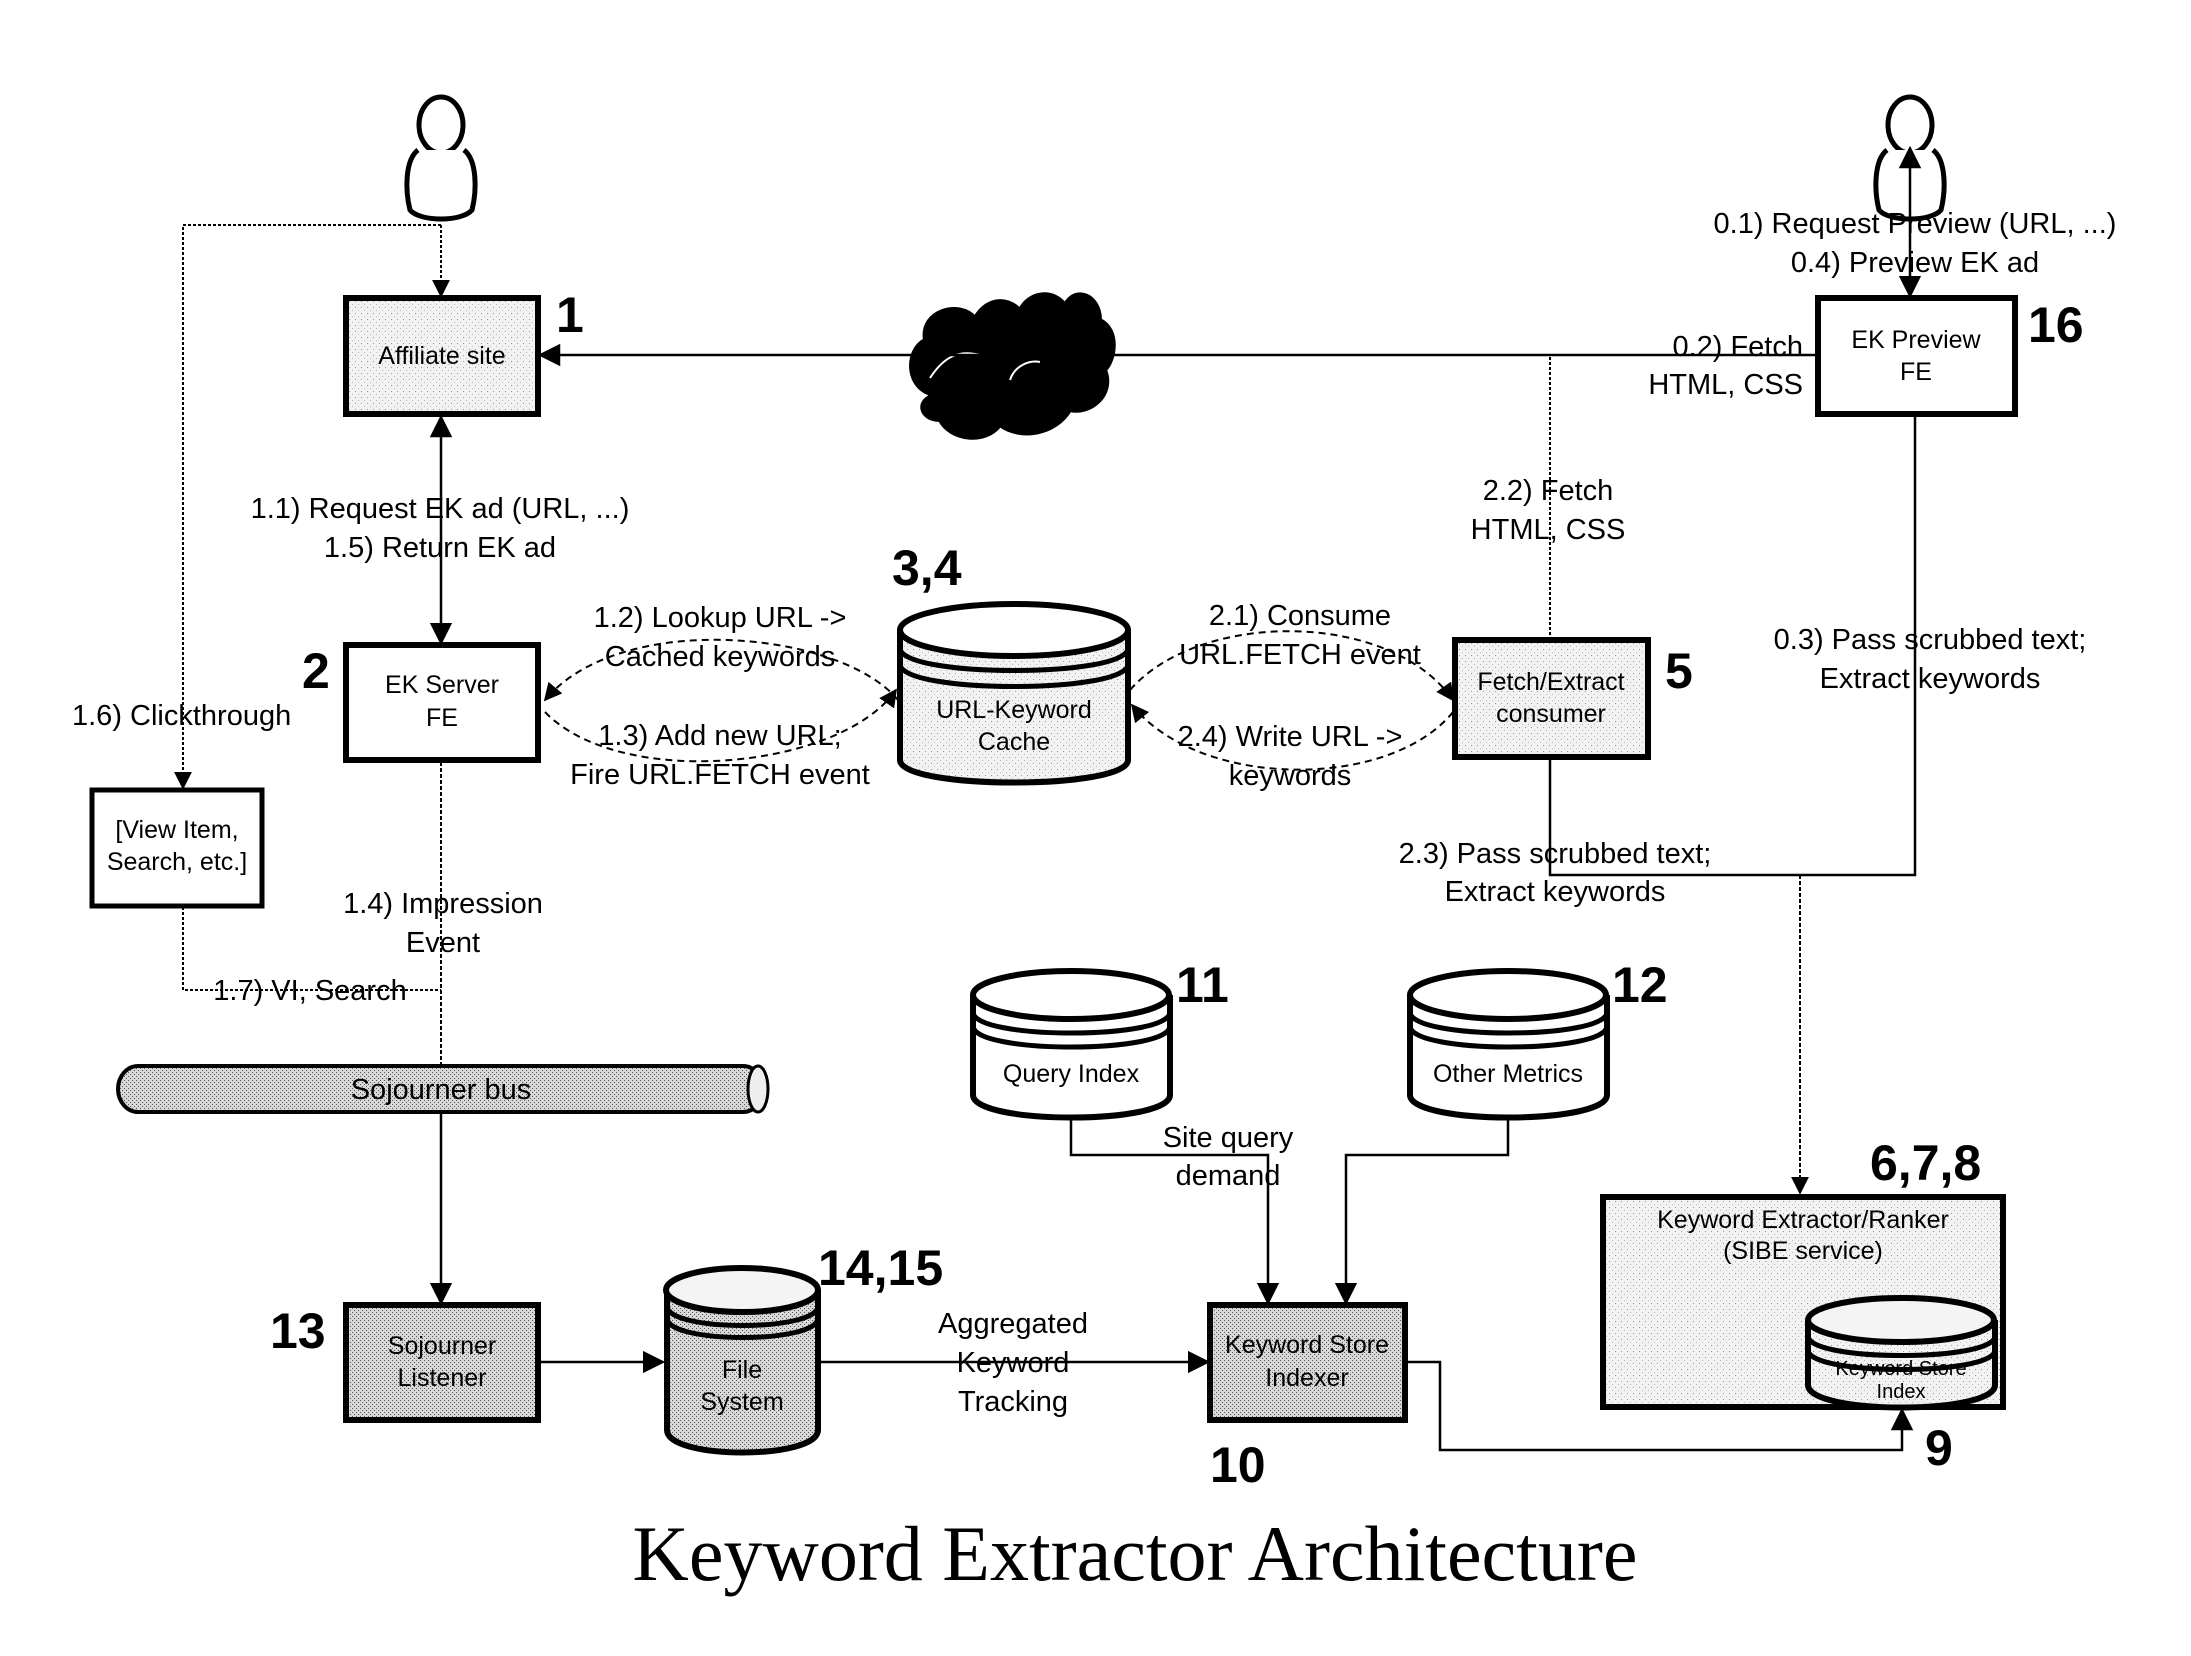 The image size is (2191, 1656). What do you see at coordinates (443, 943) in the screenshot?
I see `edge-label-1-4b: Event` at bounding box center [443, 943].